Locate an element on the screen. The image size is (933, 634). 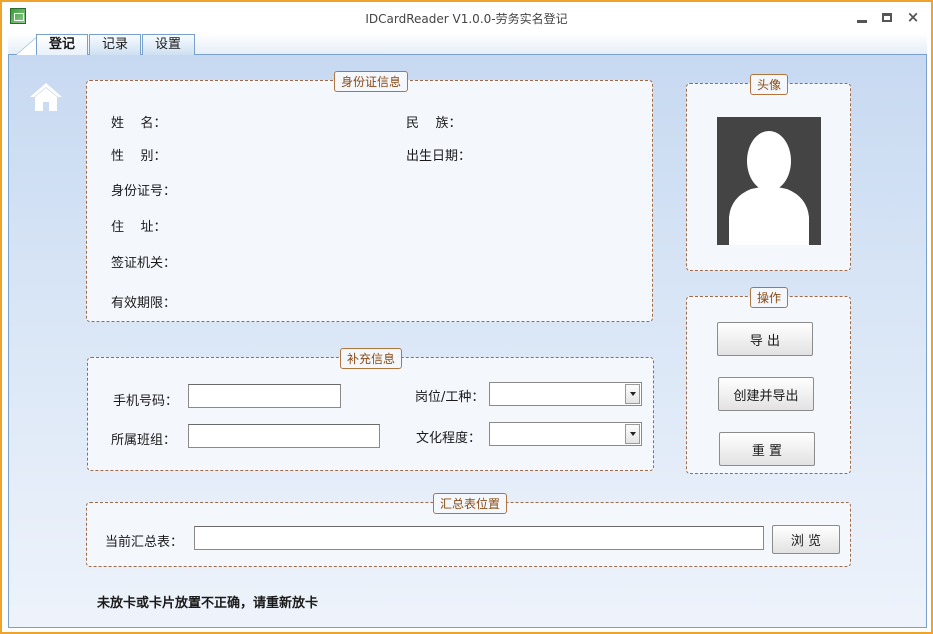
team-input is located at coordinates (284, 436).